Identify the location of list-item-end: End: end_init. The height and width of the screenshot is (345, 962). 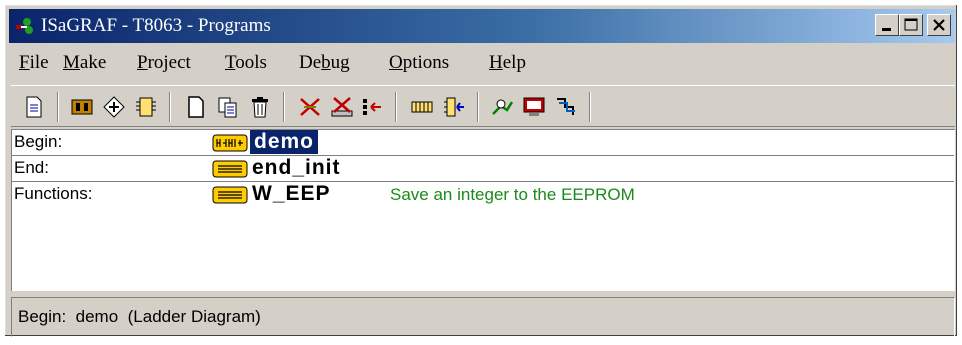
(483, 169).